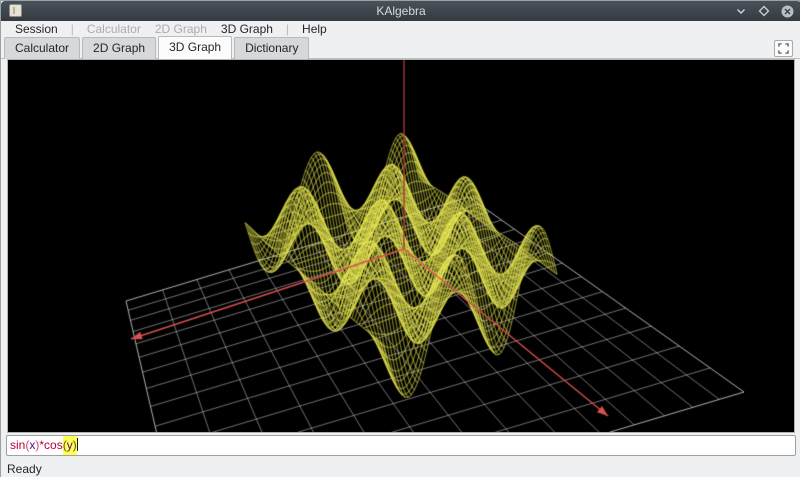 The image size is (800, 477). What do you see at coordinates (400, 468) in the screenshot?
I see `status-bar: Ready` at bounding box center [400, 468].